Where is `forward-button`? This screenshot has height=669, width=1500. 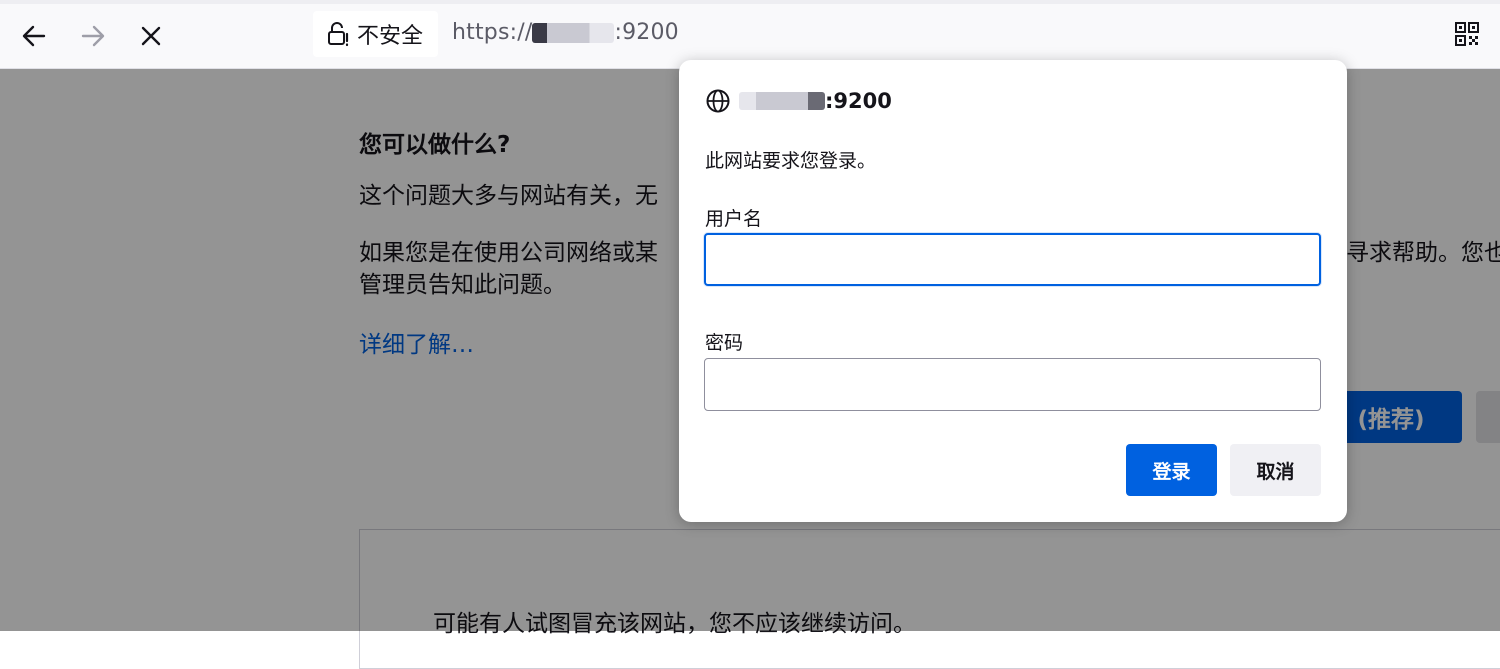 forward-button is located at coordinates (93, 36).